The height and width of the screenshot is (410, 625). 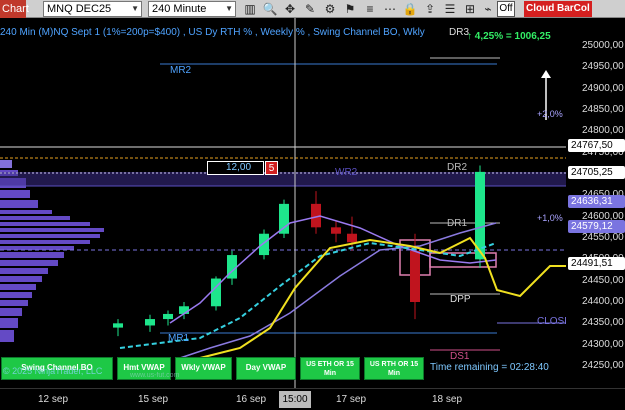 I want to click on x-tick-label: 16 sep, so click(x=251, y=399).